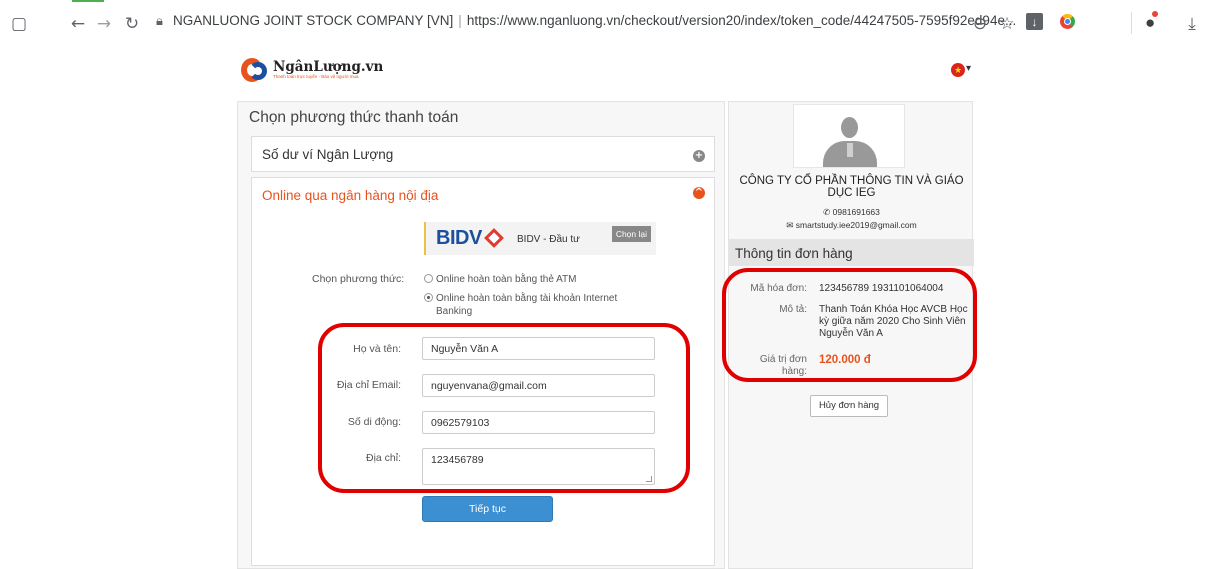 This screenshot has height=569, width=1213. Describe the element at coordinates (19, 24) in the screenshot. I see `tab-icon: ▢` at that location.